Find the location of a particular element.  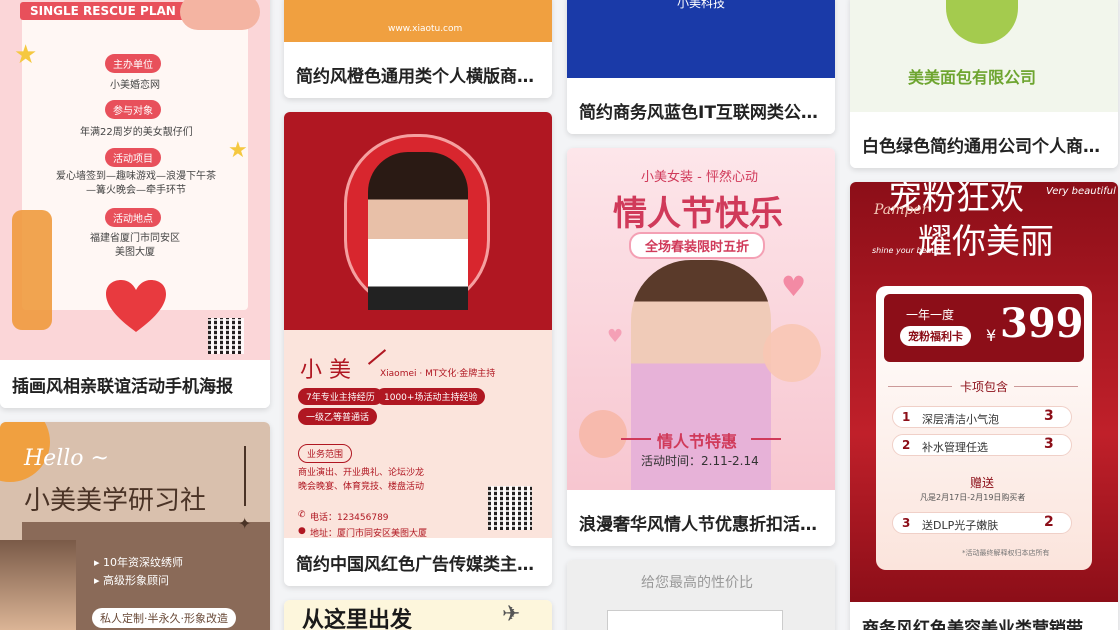

bullet-item: ▸ 10年资深纹绣师 is located at coordinates (139, 562).